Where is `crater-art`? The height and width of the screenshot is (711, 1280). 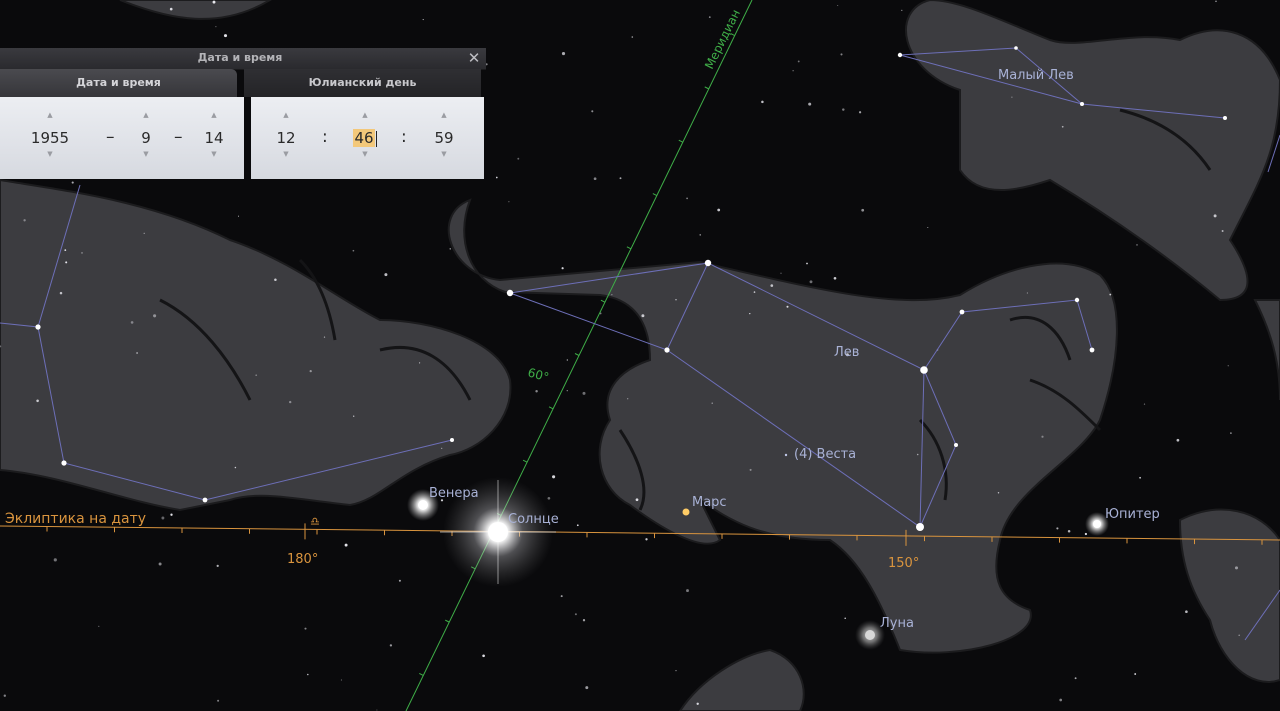
crater-art is located at coordinates (195, 10).